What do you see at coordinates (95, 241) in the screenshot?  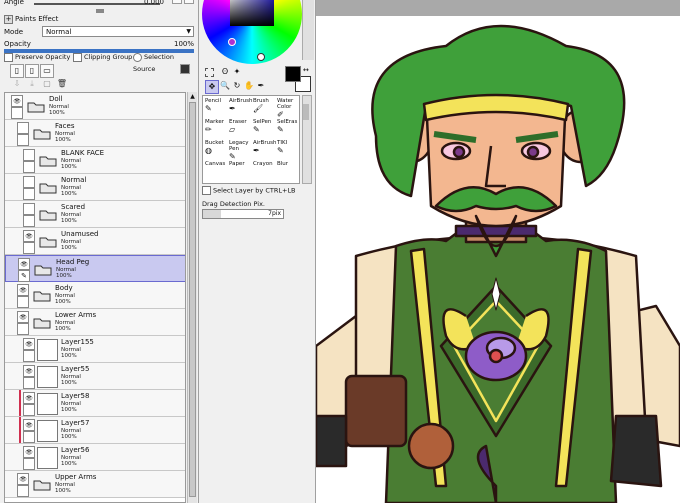 I see `layer-row: 👁 Unamused Normal 100%` at bounding box center [95, 241].